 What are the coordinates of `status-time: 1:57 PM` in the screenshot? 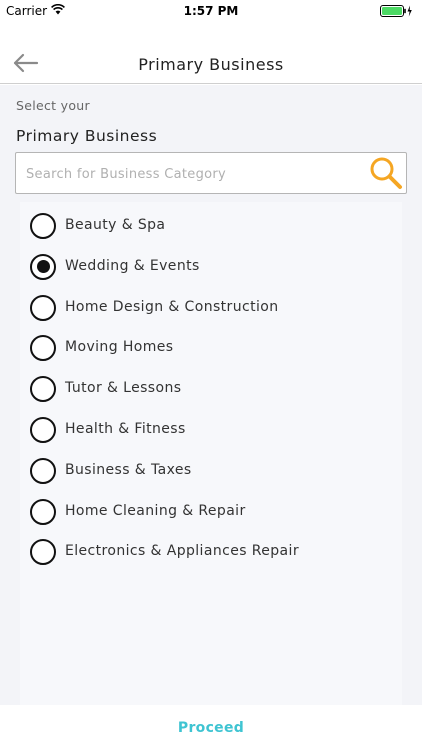 It's located at (211, 11).